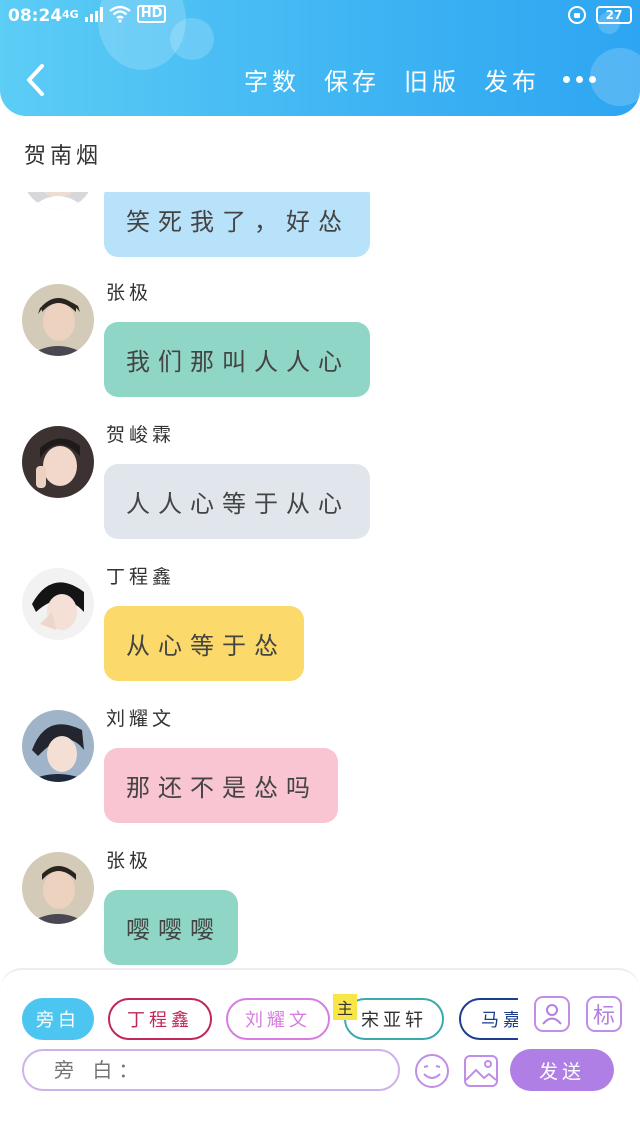 Image resolution: width=640 pixels, height=1138 pixels. I want to click on message-bubble: 笑死我了，好怂, so click(237, 224).